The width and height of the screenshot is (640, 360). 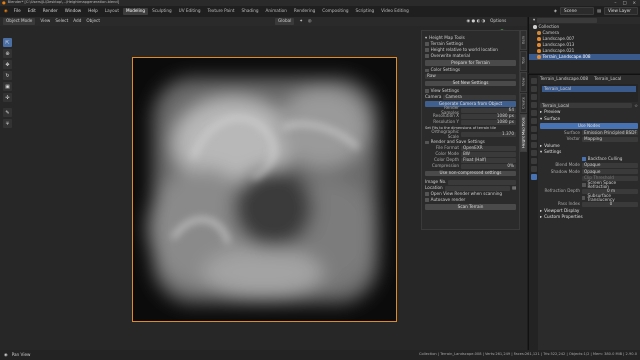 I want to click on tab-scripting: Scripting, so click(x=365, y=11).